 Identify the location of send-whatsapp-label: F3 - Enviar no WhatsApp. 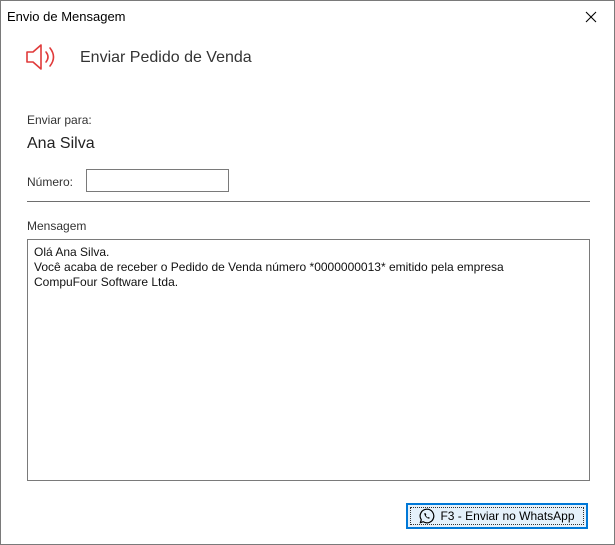
(507, 516).